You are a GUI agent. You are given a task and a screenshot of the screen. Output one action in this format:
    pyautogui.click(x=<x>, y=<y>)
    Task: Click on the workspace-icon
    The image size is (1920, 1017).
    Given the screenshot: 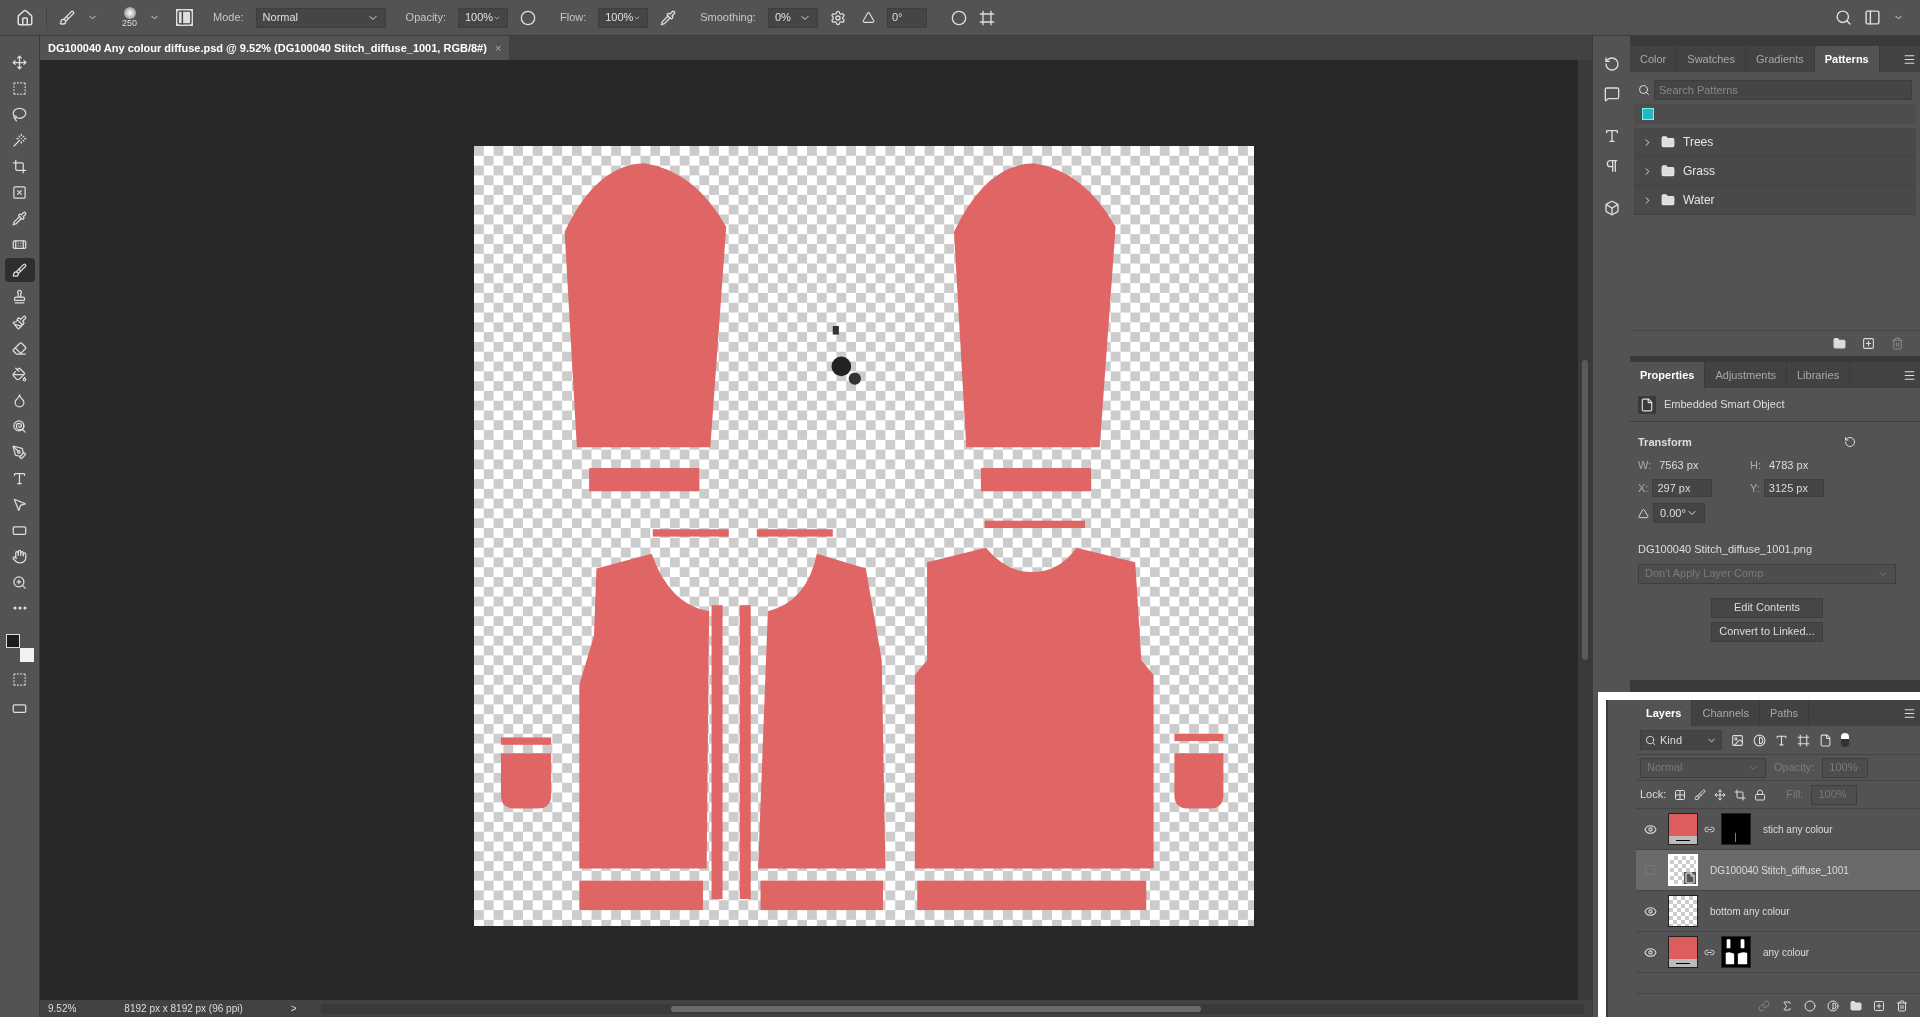 What is the action you would take?
    pyautogui.click(x=1872, y=17)
    